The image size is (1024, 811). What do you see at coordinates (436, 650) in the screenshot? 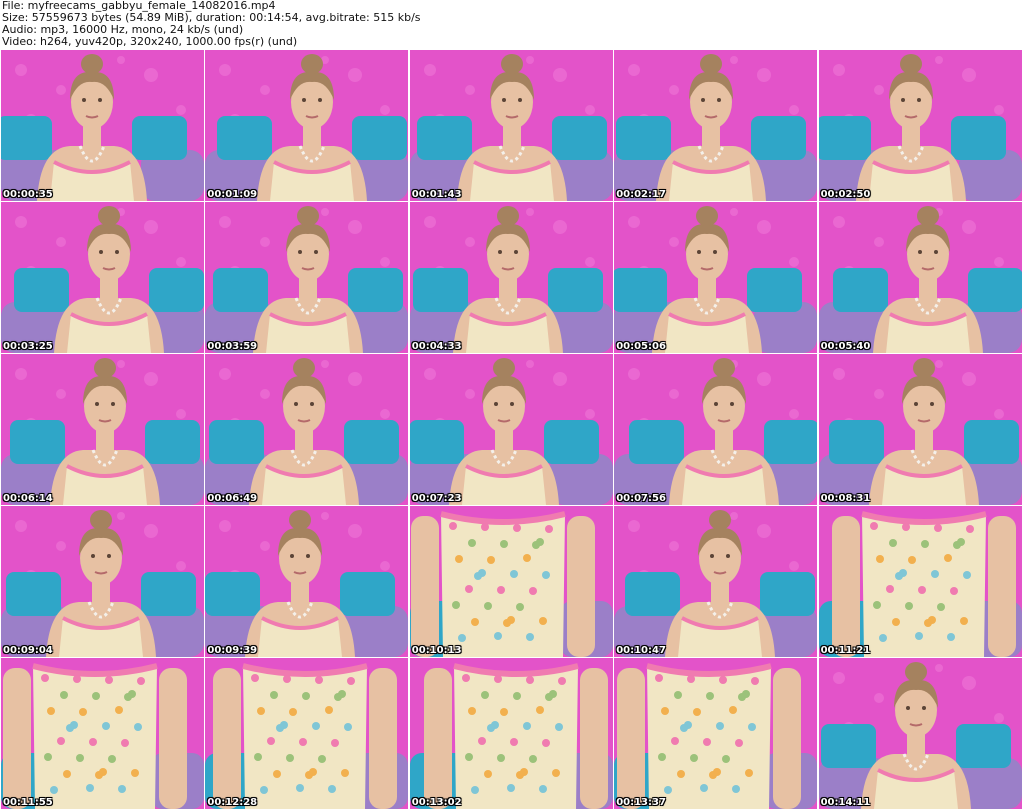
I see `timestamp-label: 00:10:13` at bounding box center [436, 650].